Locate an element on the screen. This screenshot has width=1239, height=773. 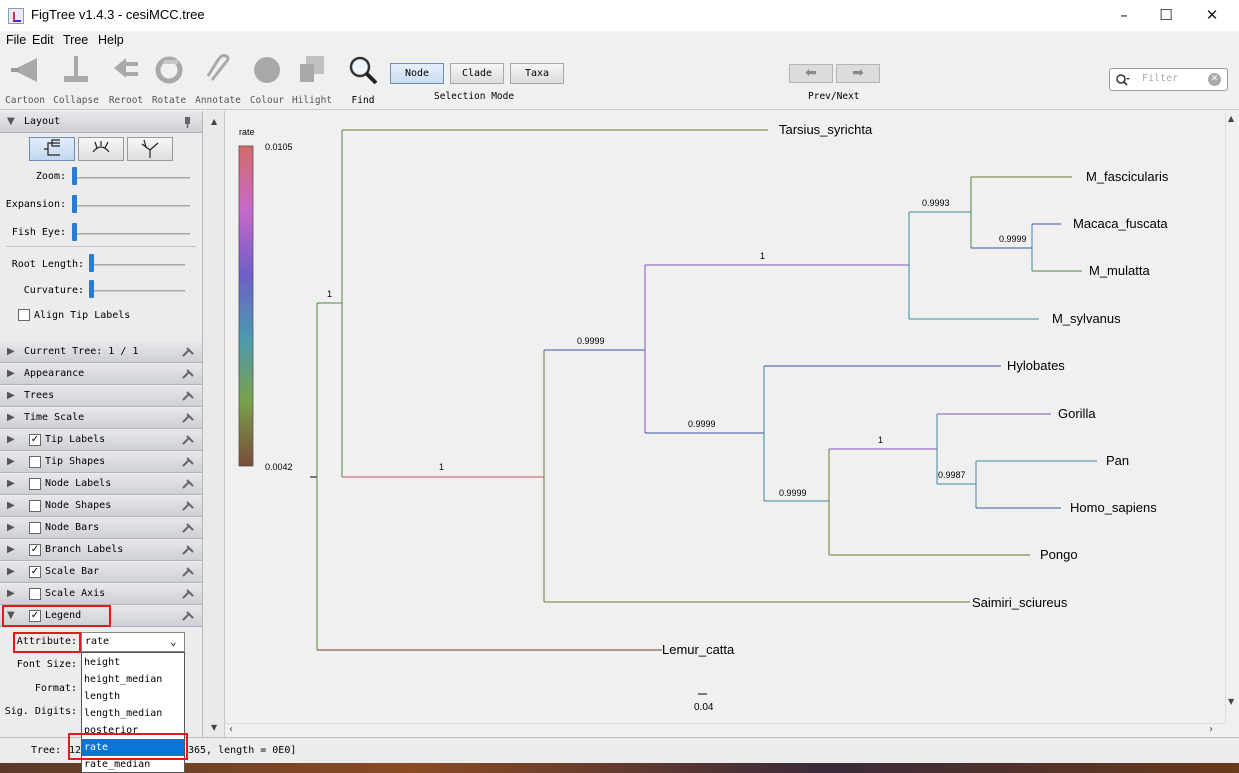
root-length-slider-thumb is located at coordinates (91, 263).